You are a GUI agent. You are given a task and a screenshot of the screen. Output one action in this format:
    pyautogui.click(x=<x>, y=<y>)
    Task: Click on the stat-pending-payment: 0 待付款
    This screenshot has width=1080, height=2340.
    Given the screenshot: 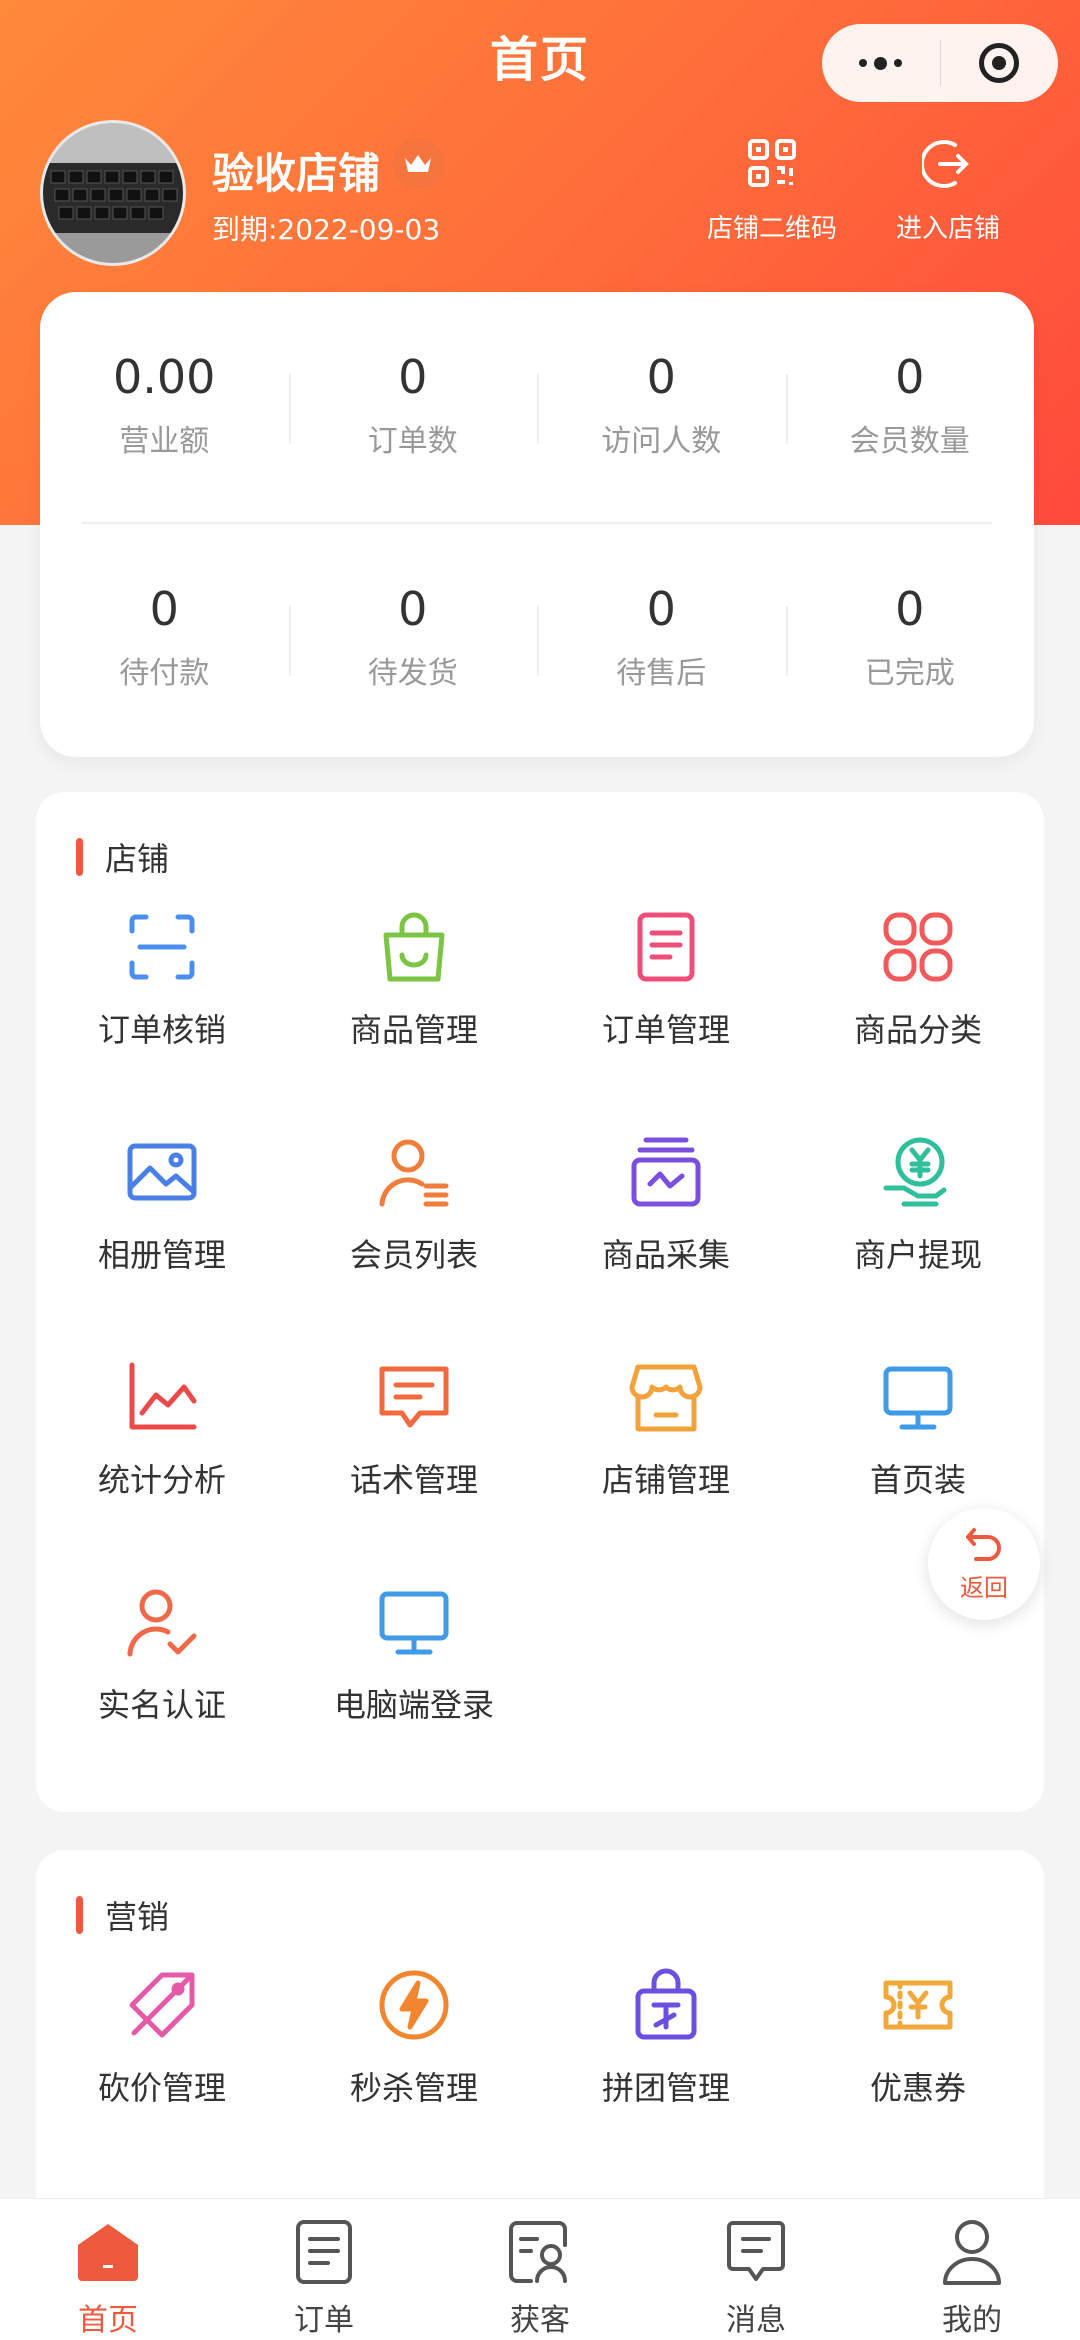 What is the action you would take?
    pyautogui.click(x=164, y=651)
    